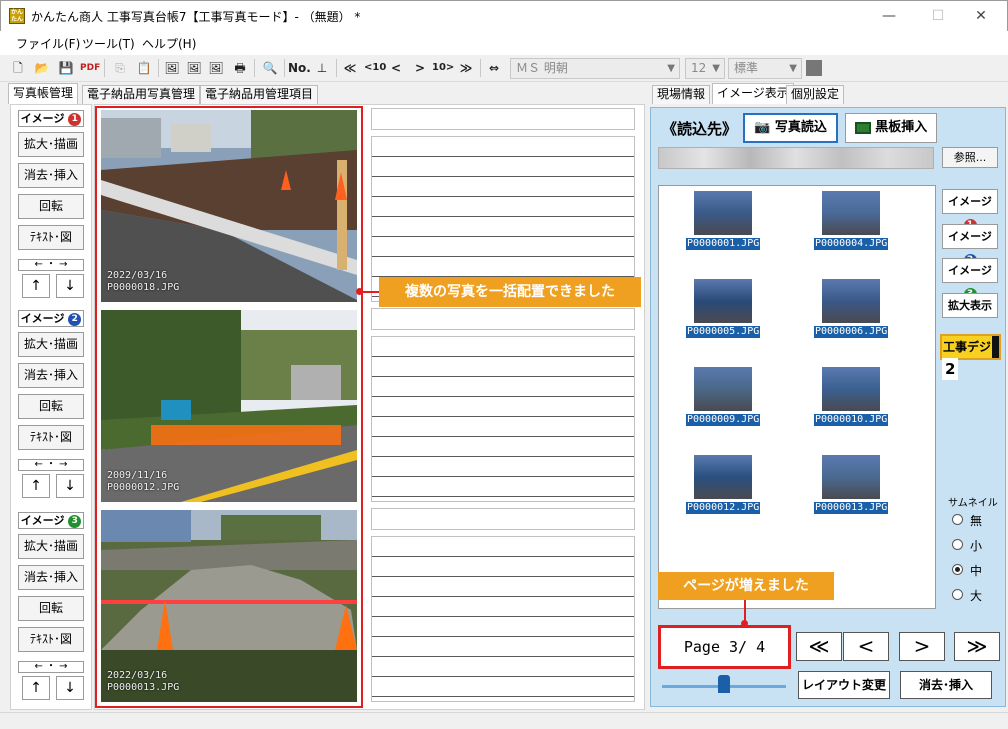 This screenshot has width=1008, height=729. Describe the element at coordinates (350, 68) in the screenshot. I see `first-page-icon: ≪` at that location.